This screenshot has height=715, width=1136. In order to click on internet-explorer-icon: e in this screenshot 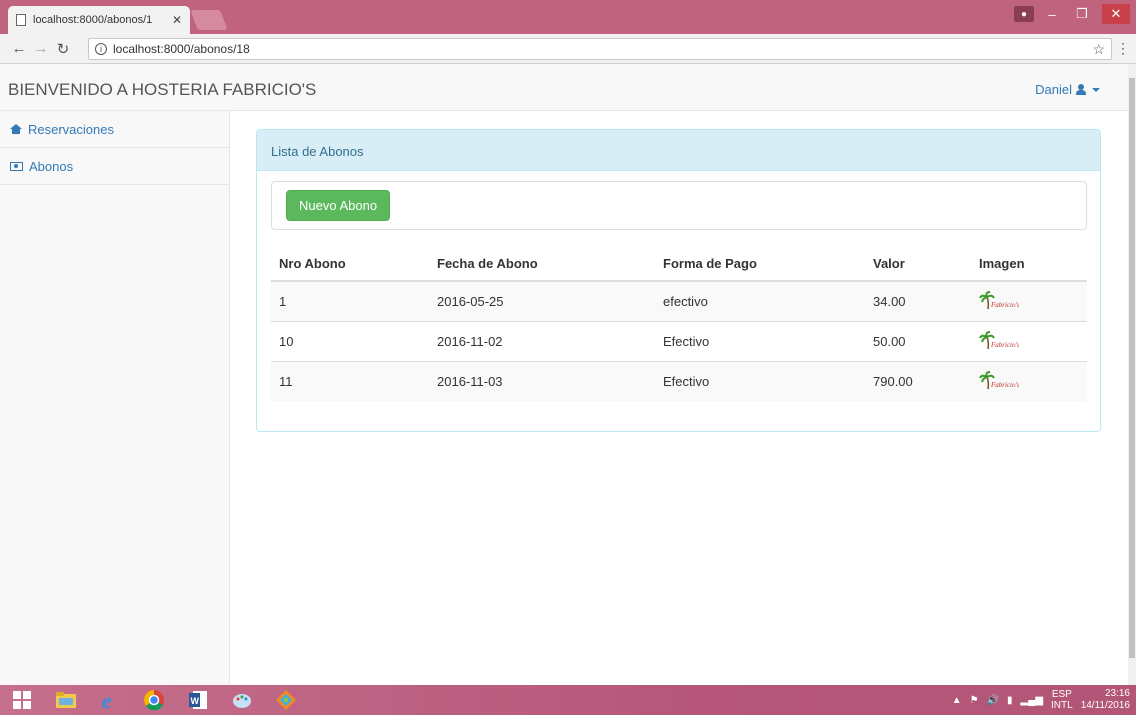, I will do `click(110, 700)`.